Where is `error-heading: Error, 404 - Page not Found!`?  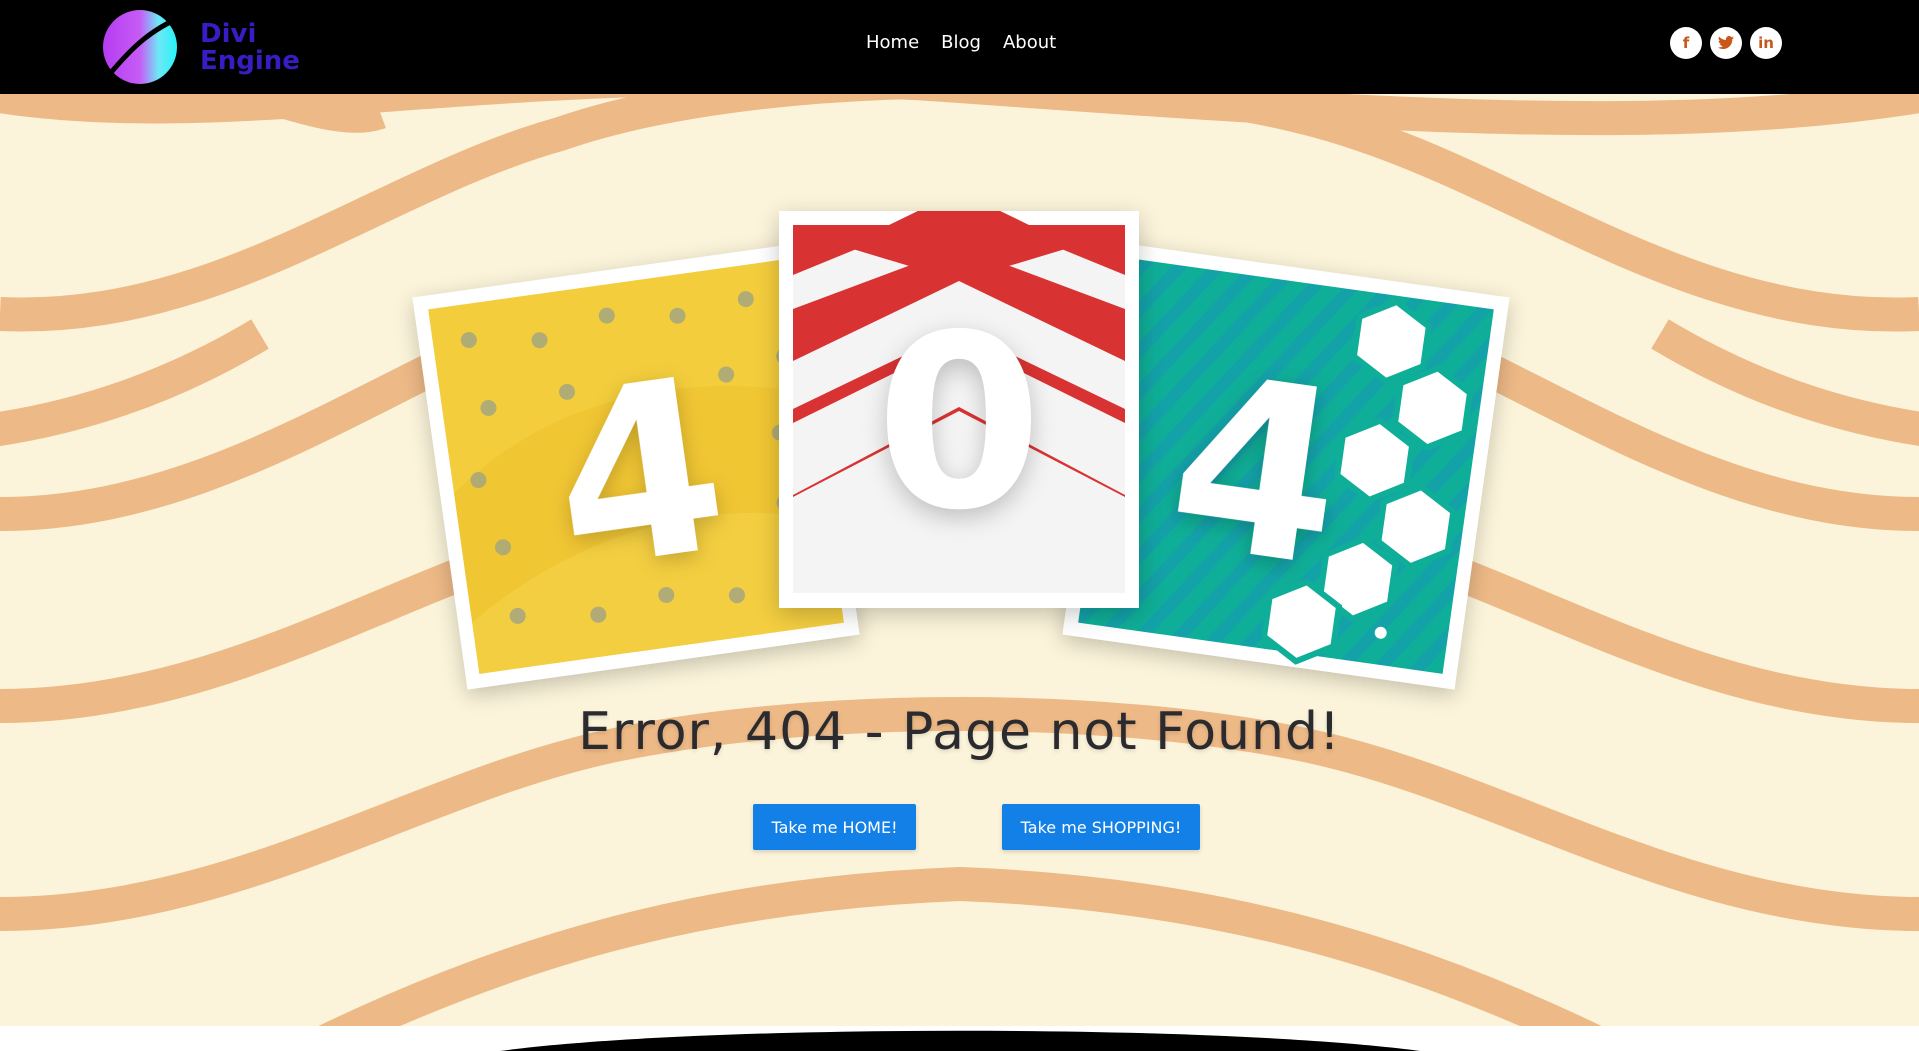
error-heading: Error, 404 - Page not Found! is located at coordinates (959, 732).